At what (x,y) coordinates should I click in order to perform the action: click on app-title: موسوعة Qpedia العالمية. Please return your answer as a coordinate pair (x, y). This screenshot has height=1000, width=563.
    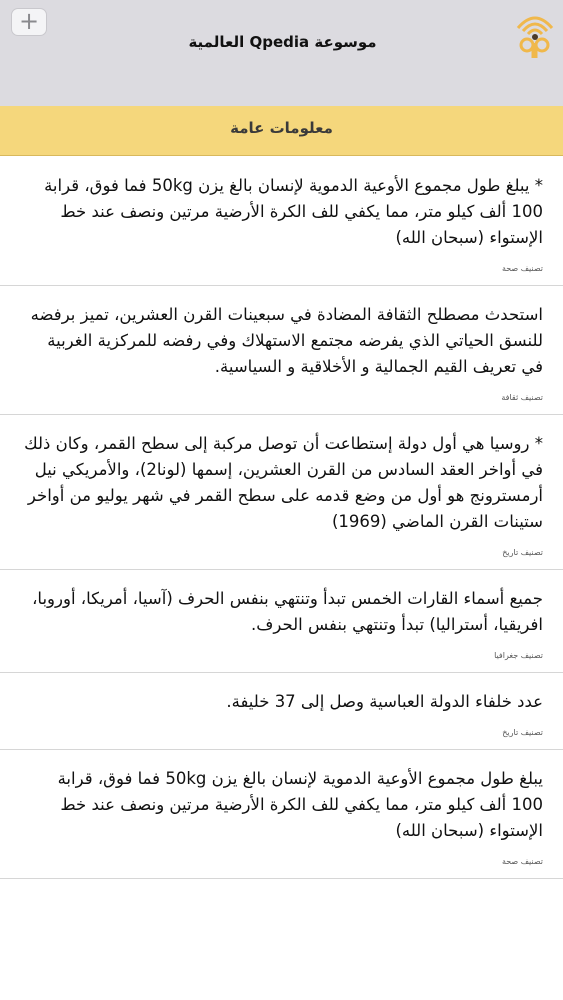
    Looking at the image, I should click on (282, 42).